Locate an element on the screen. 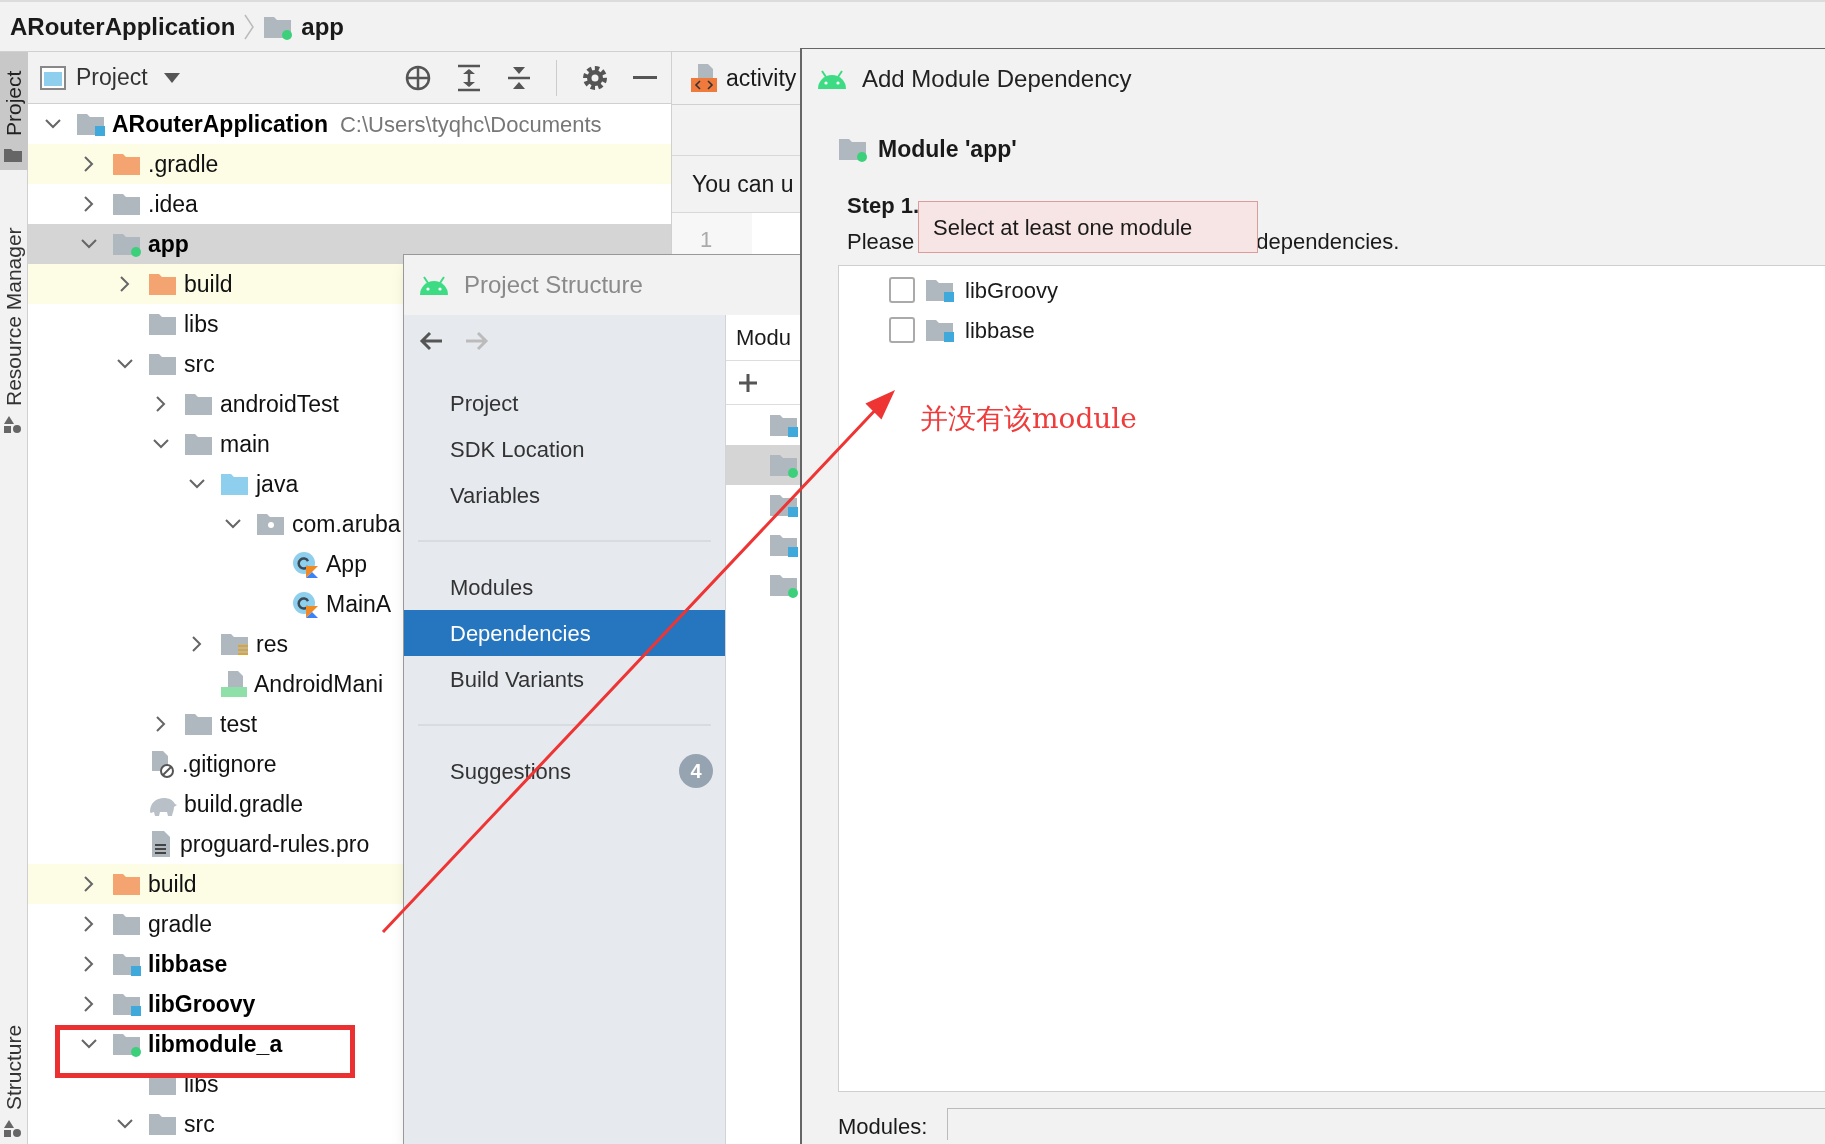 The height and width of the screenshot is (1144, 1825). back-arrow-icon is located at coordinates (431, 341).